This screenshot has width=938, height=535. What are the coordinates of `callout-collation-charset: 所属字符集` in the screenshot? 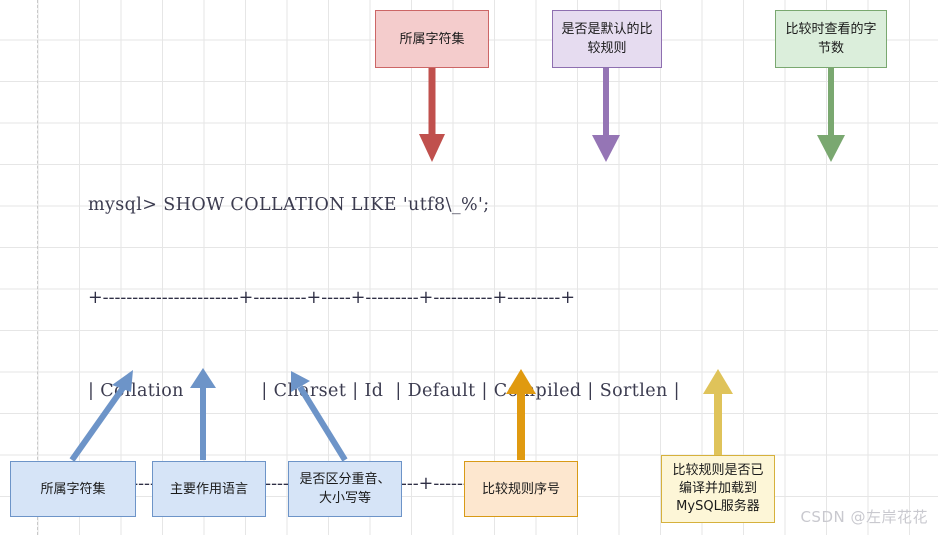 It's located at (73, 489).